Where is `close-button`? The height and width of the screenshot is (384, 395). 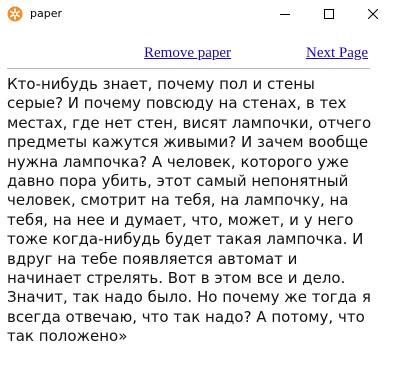 close-button is located at coordinates (373, 14).